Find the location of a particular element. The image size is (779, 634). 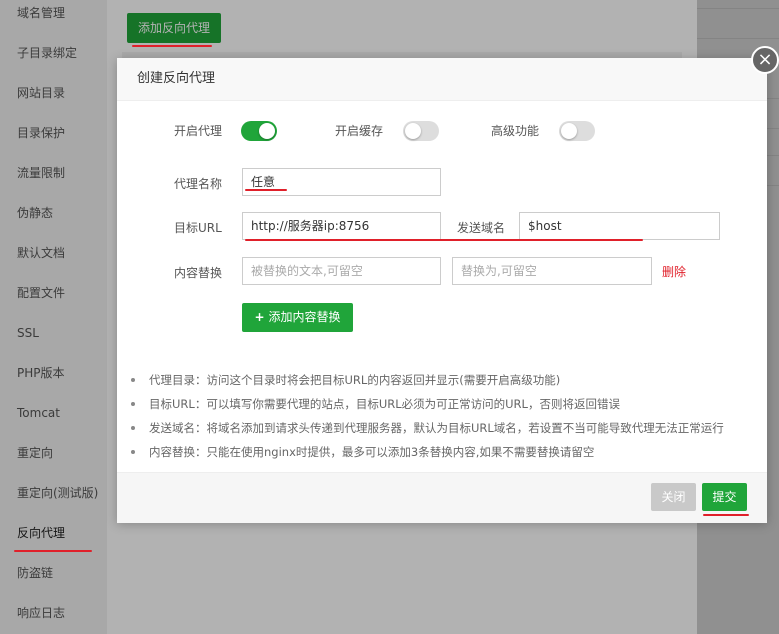

close-icon: × is located at coordinates (765, 60).